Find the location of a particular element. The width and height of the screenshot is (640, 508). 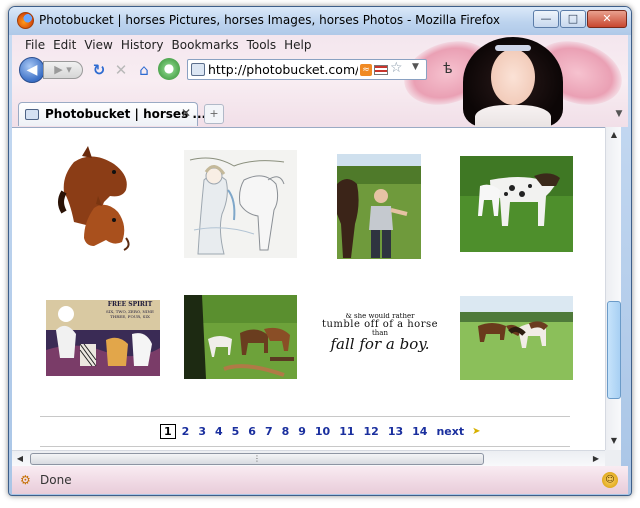

horizontal-scroll-thumb: ⋮ is located at coordinates (257, 459).